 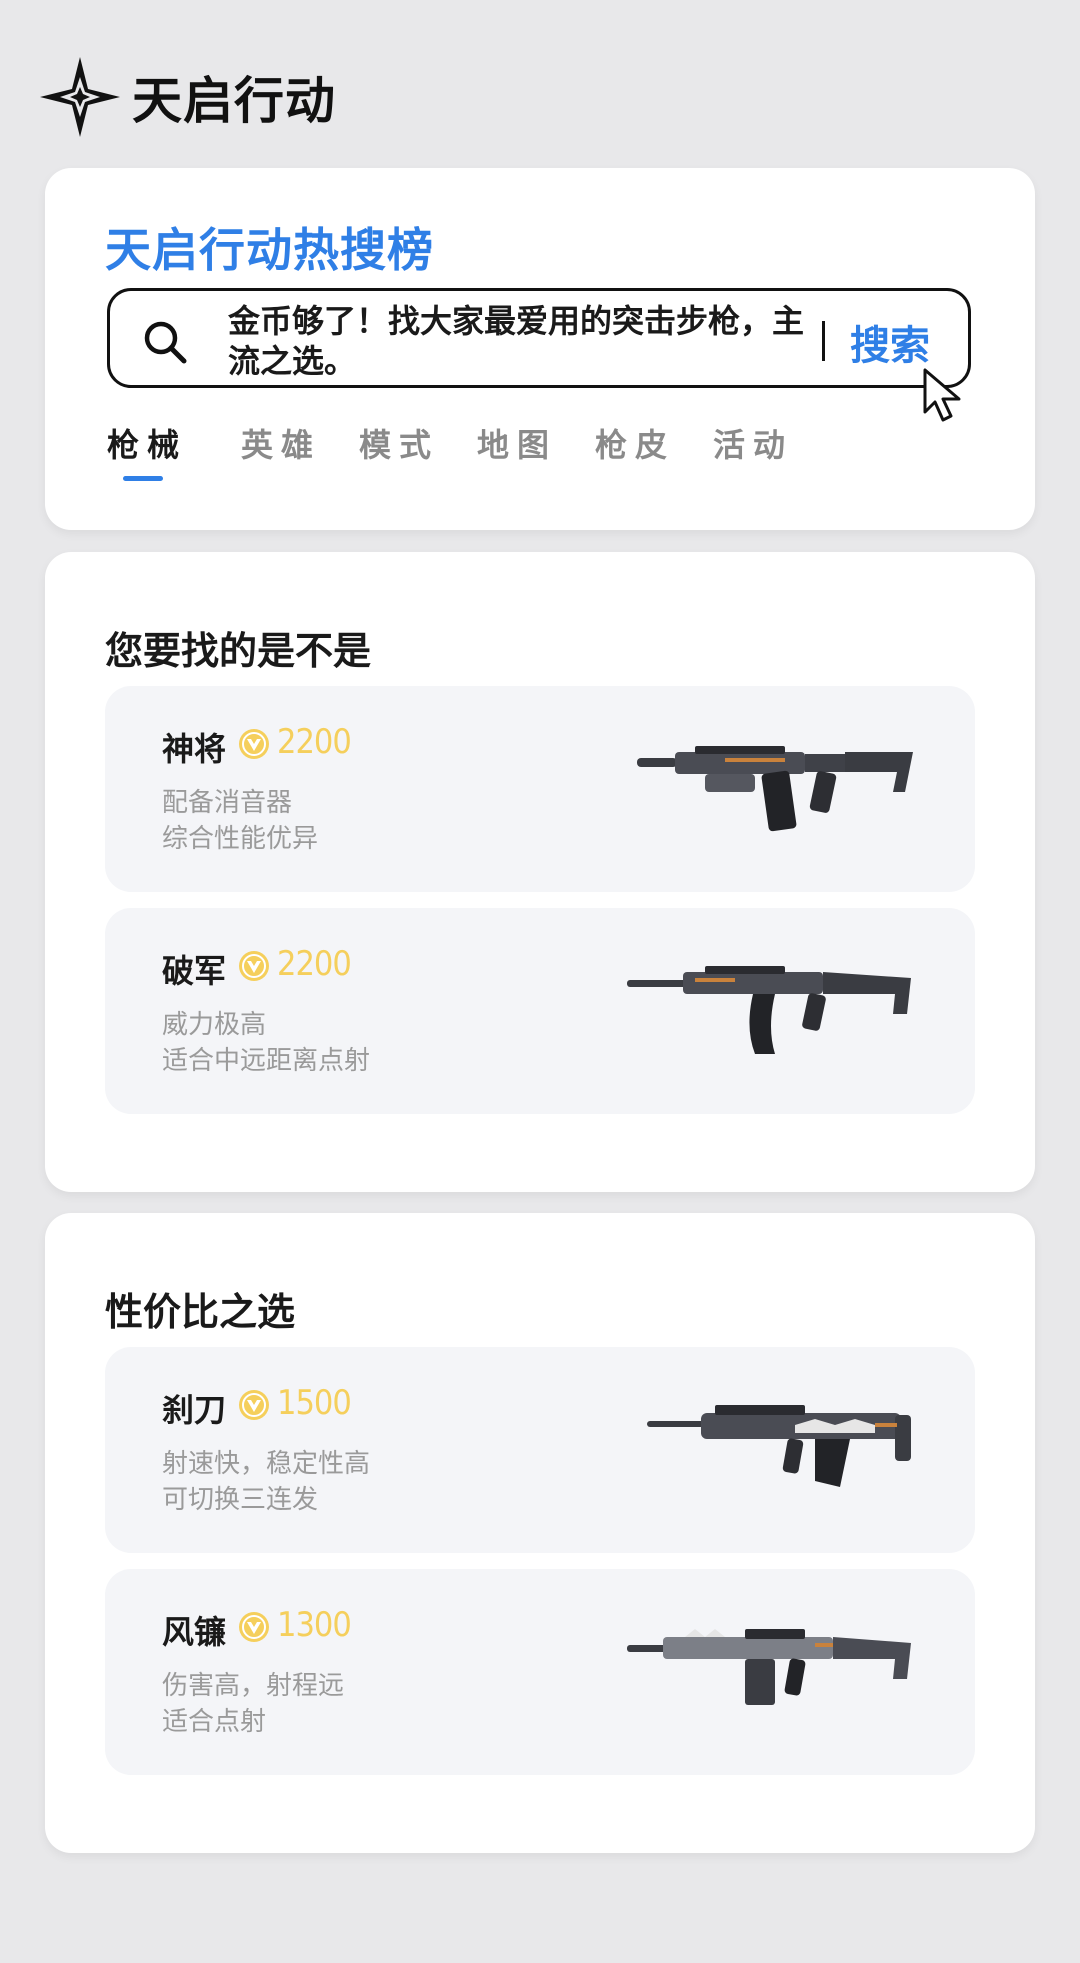 What do you see at coordinates (281, 443) in the screenshot?
I see `tab-heroes: 英雄` at bounding box center [281, 443].